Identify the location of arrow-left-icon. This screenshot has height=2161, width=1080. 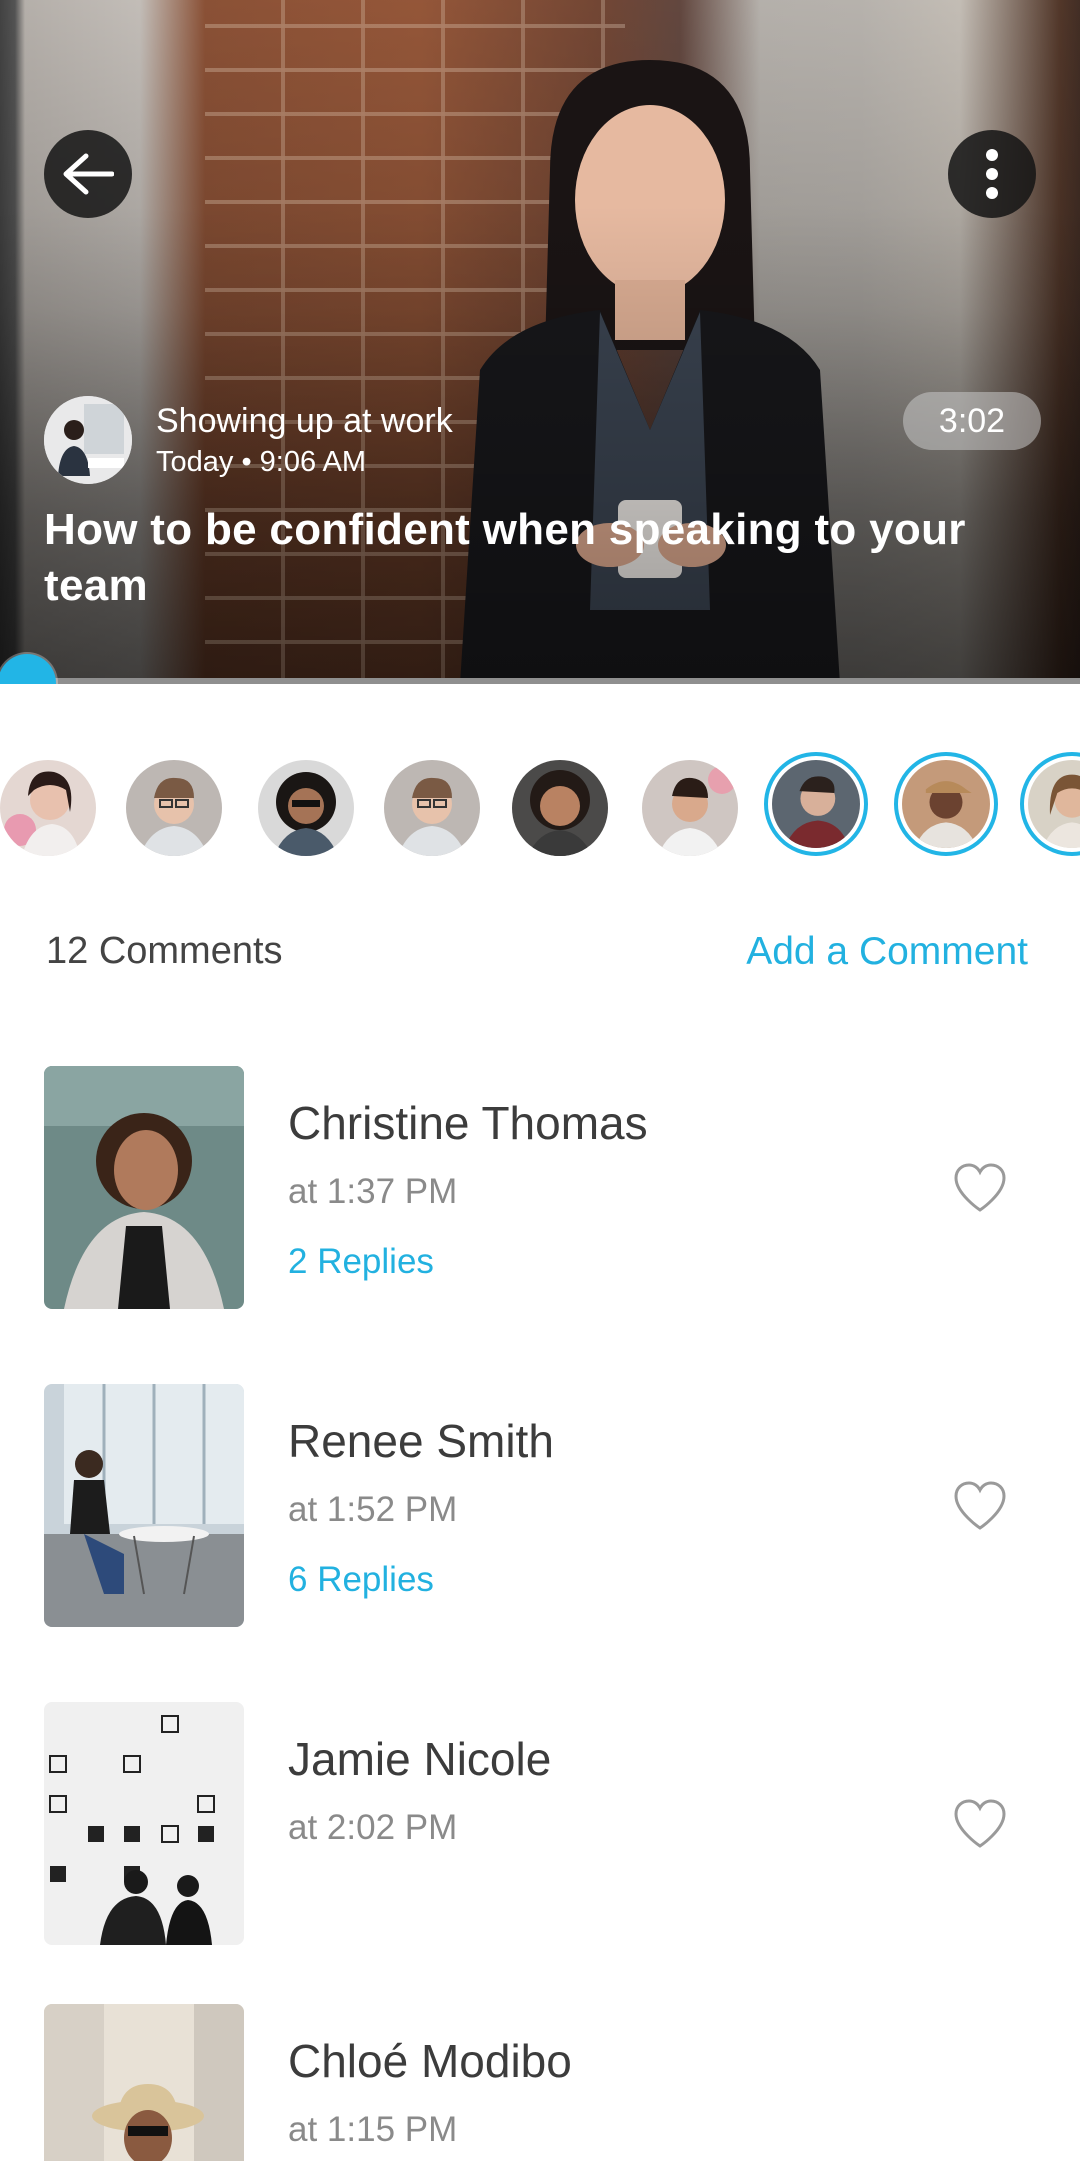
(88, 174).